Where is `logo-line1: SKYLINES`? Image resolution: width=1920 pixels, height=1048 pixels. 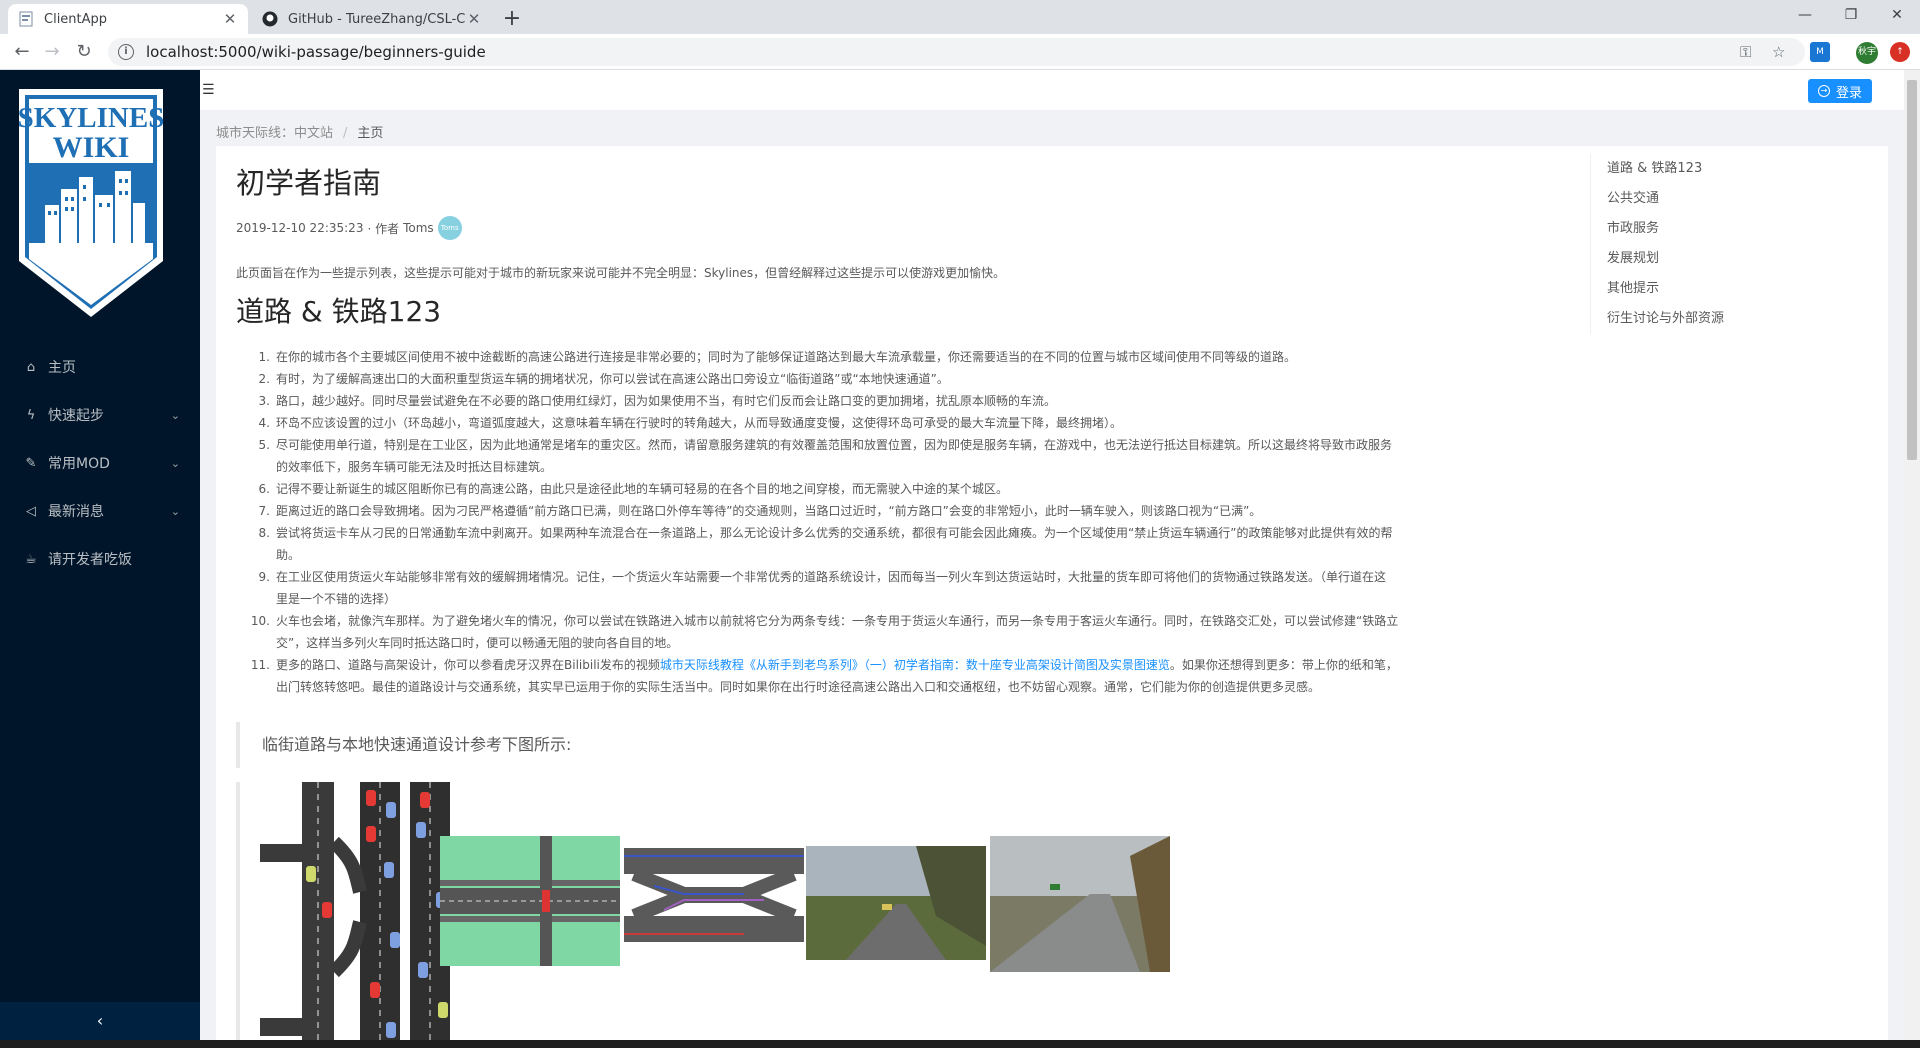 logo-line1: SKYLINES is located at coordinates (91, 118).